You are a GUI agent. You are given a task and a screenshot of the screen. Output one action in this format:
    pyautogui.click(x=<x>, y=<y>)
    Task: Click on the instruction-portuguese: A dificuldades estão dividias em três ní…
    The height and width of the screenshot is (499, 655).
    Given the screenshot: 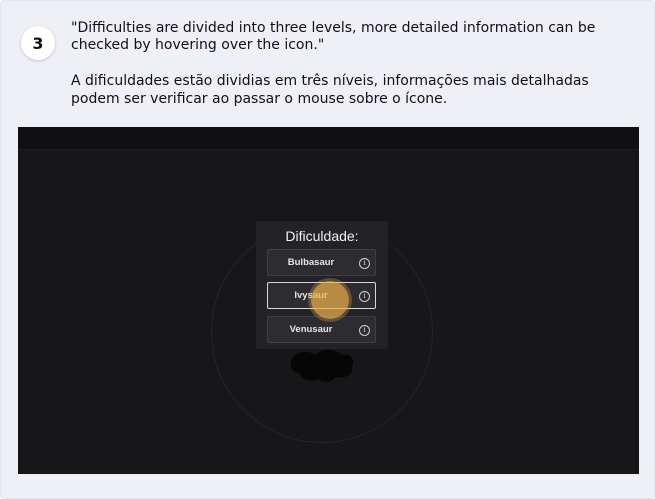 What is the action you would take?
    pyautogui.click(x=330, y=90)
    